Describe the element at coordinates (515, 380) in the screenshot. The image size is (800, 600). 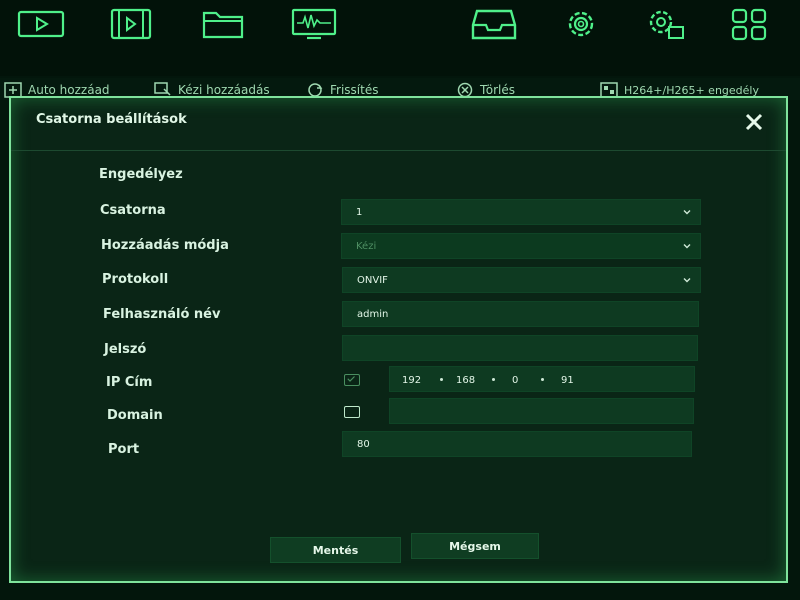
I see `ip-octet-3: 0` at that location.